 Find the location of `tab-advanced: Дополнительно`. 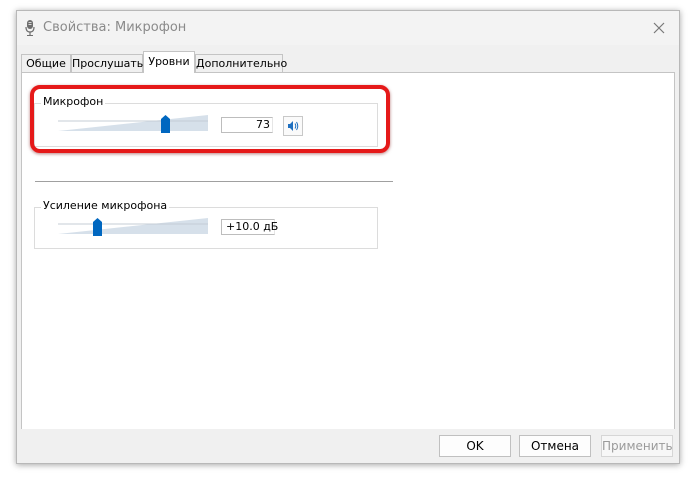

tab-advanced: Дополнительно is located at coordinates (241, 63).